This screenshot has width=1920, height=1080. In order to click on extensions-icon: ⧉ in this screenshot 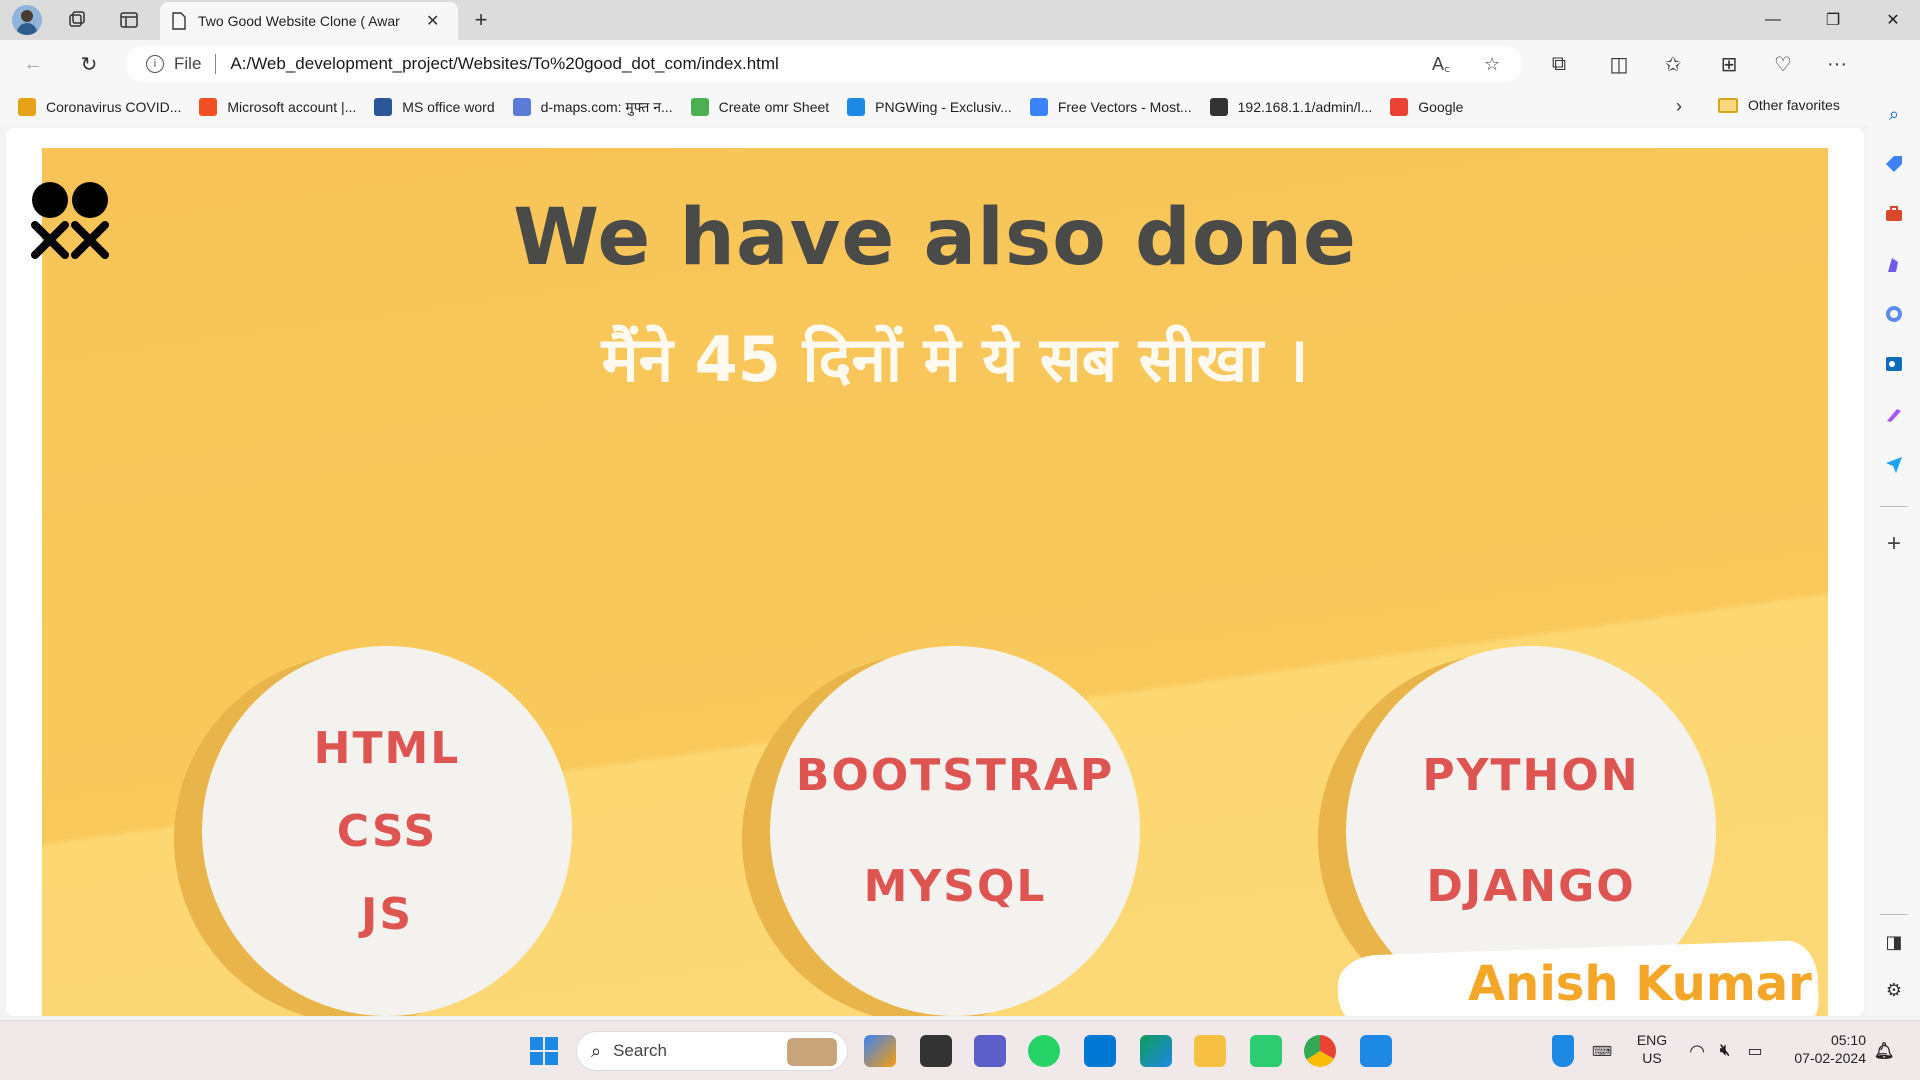, I will do `click(1559, 64)`.